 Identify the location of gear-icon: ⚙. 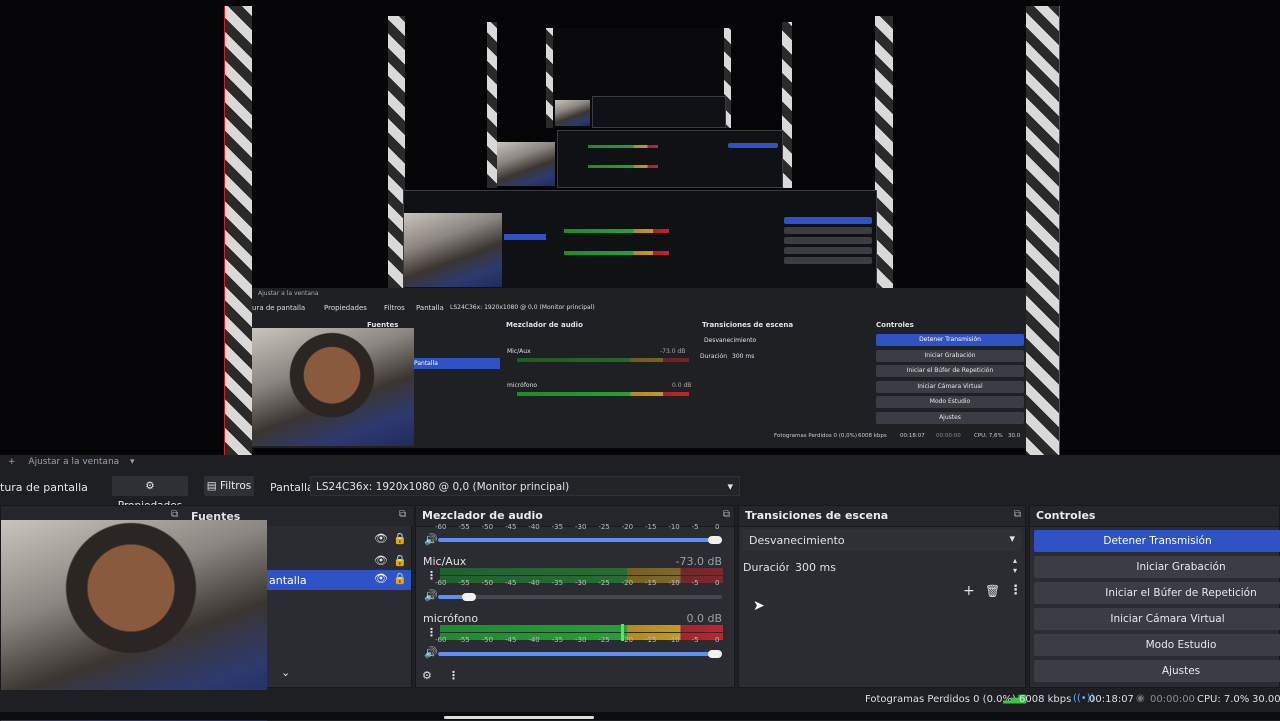
(150, 486).